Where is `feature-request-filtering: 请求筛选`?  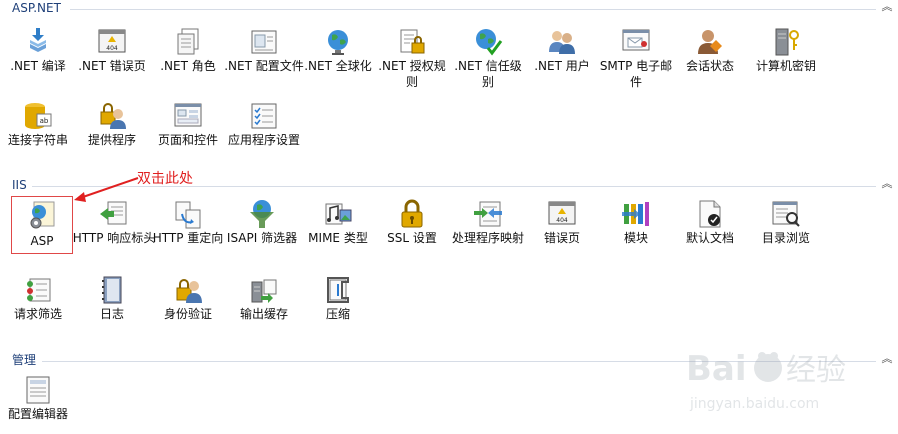
feature-request-filtering: 请求筛选 is located at coordinates (38, 308).